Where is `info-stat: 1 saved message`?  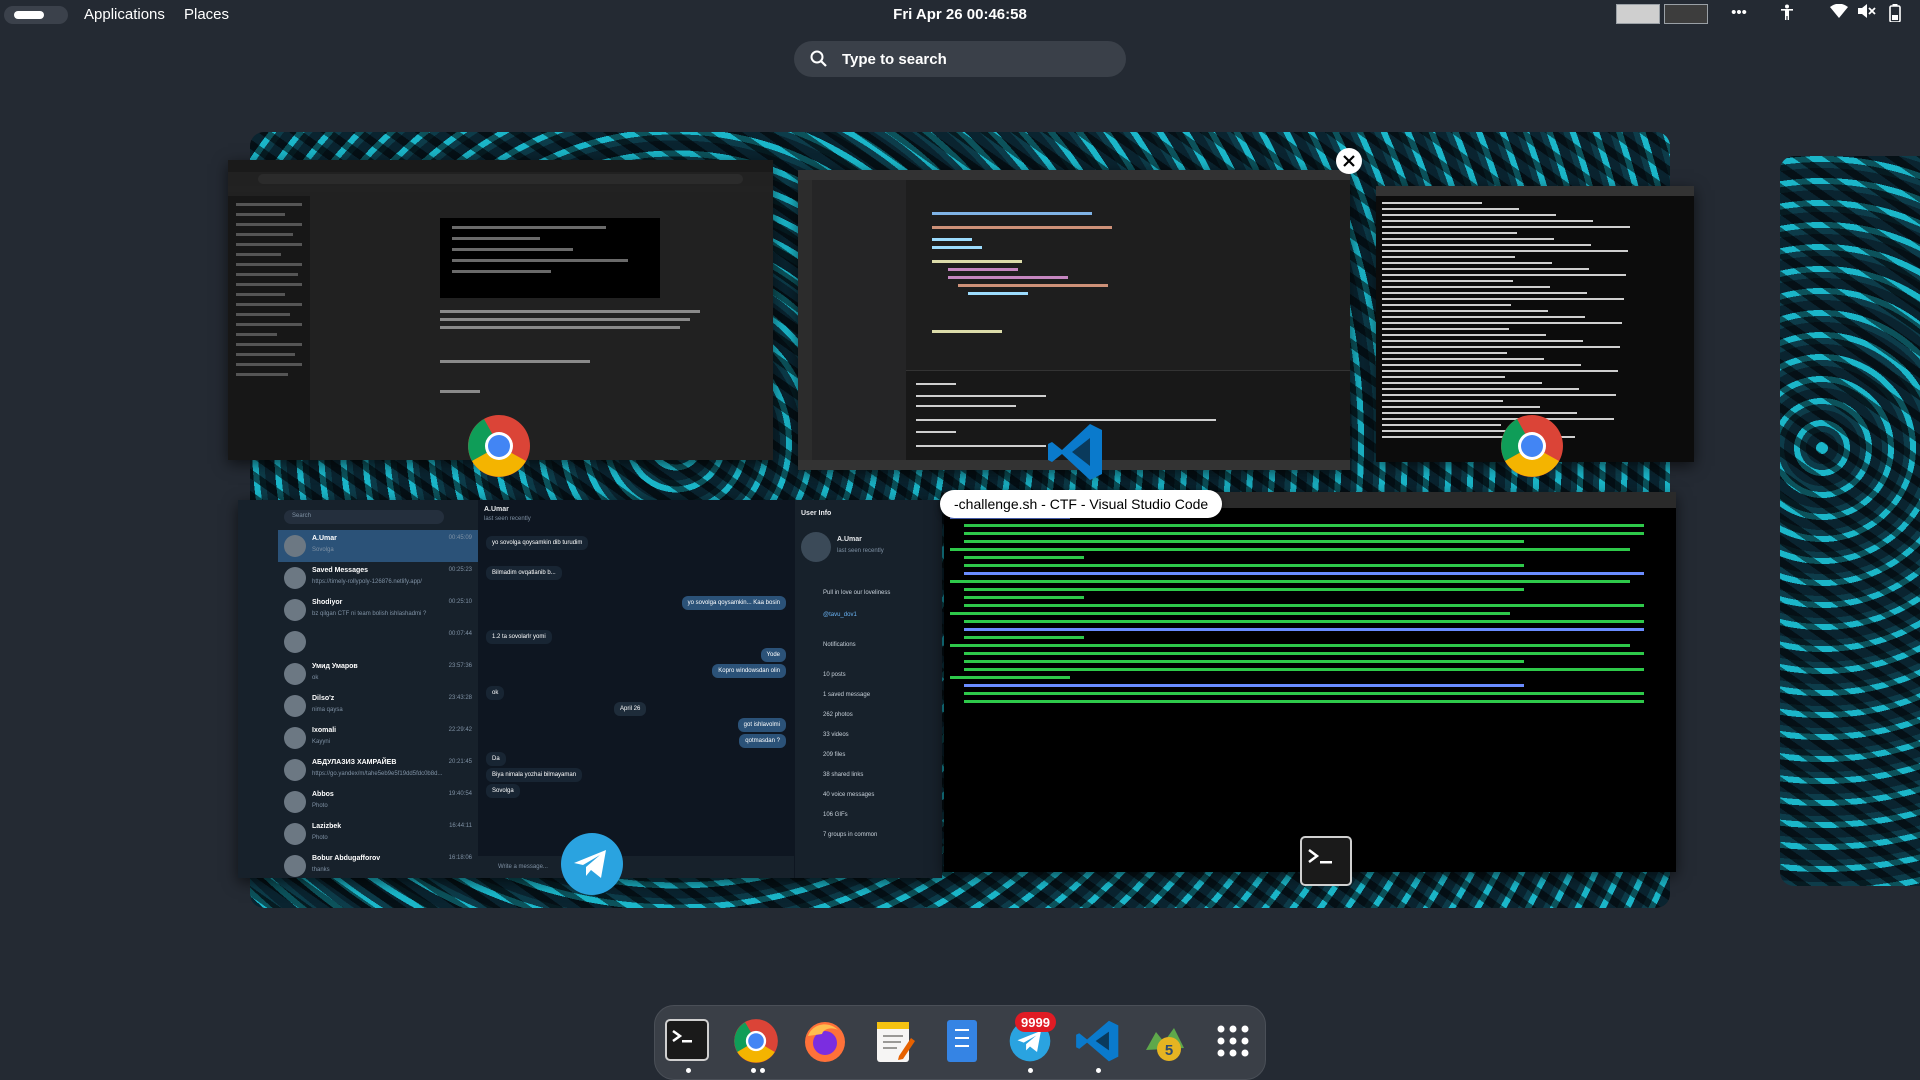 info-stat: 1 saved message is located at coordinates (846, 695).